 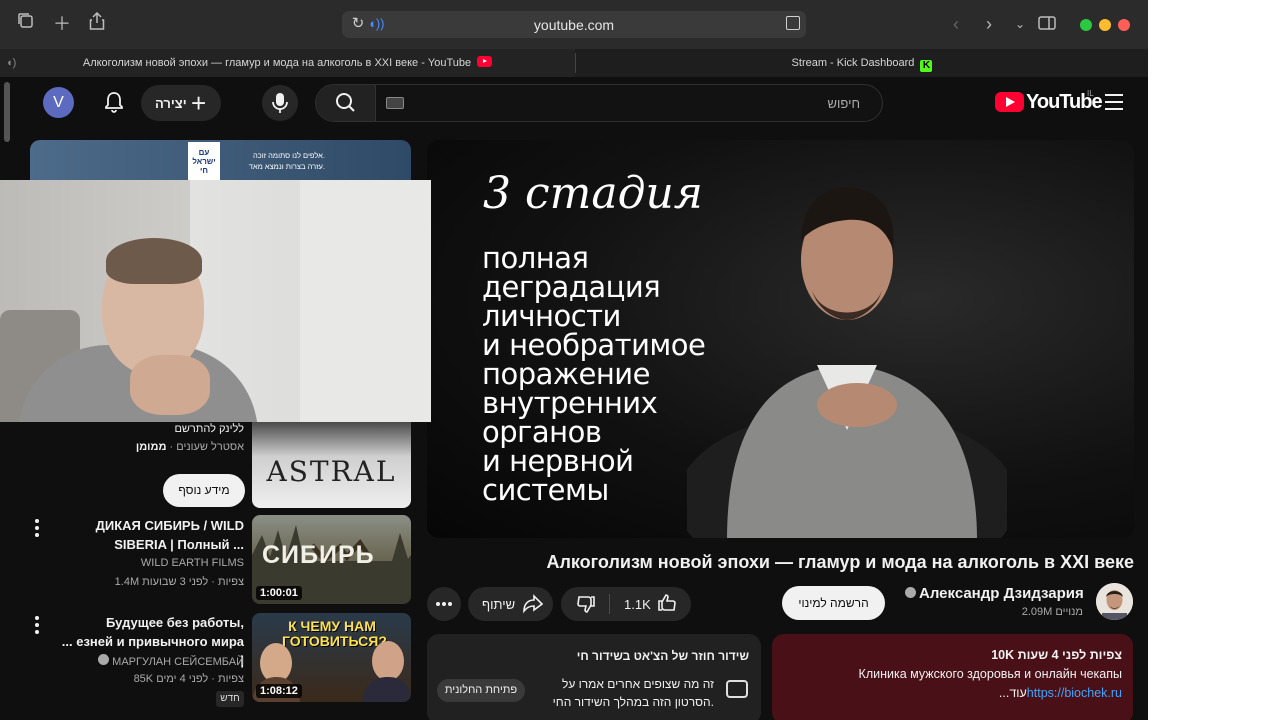 I want to click on sidebar-toggle-icon, so click(x=1047, y=24).